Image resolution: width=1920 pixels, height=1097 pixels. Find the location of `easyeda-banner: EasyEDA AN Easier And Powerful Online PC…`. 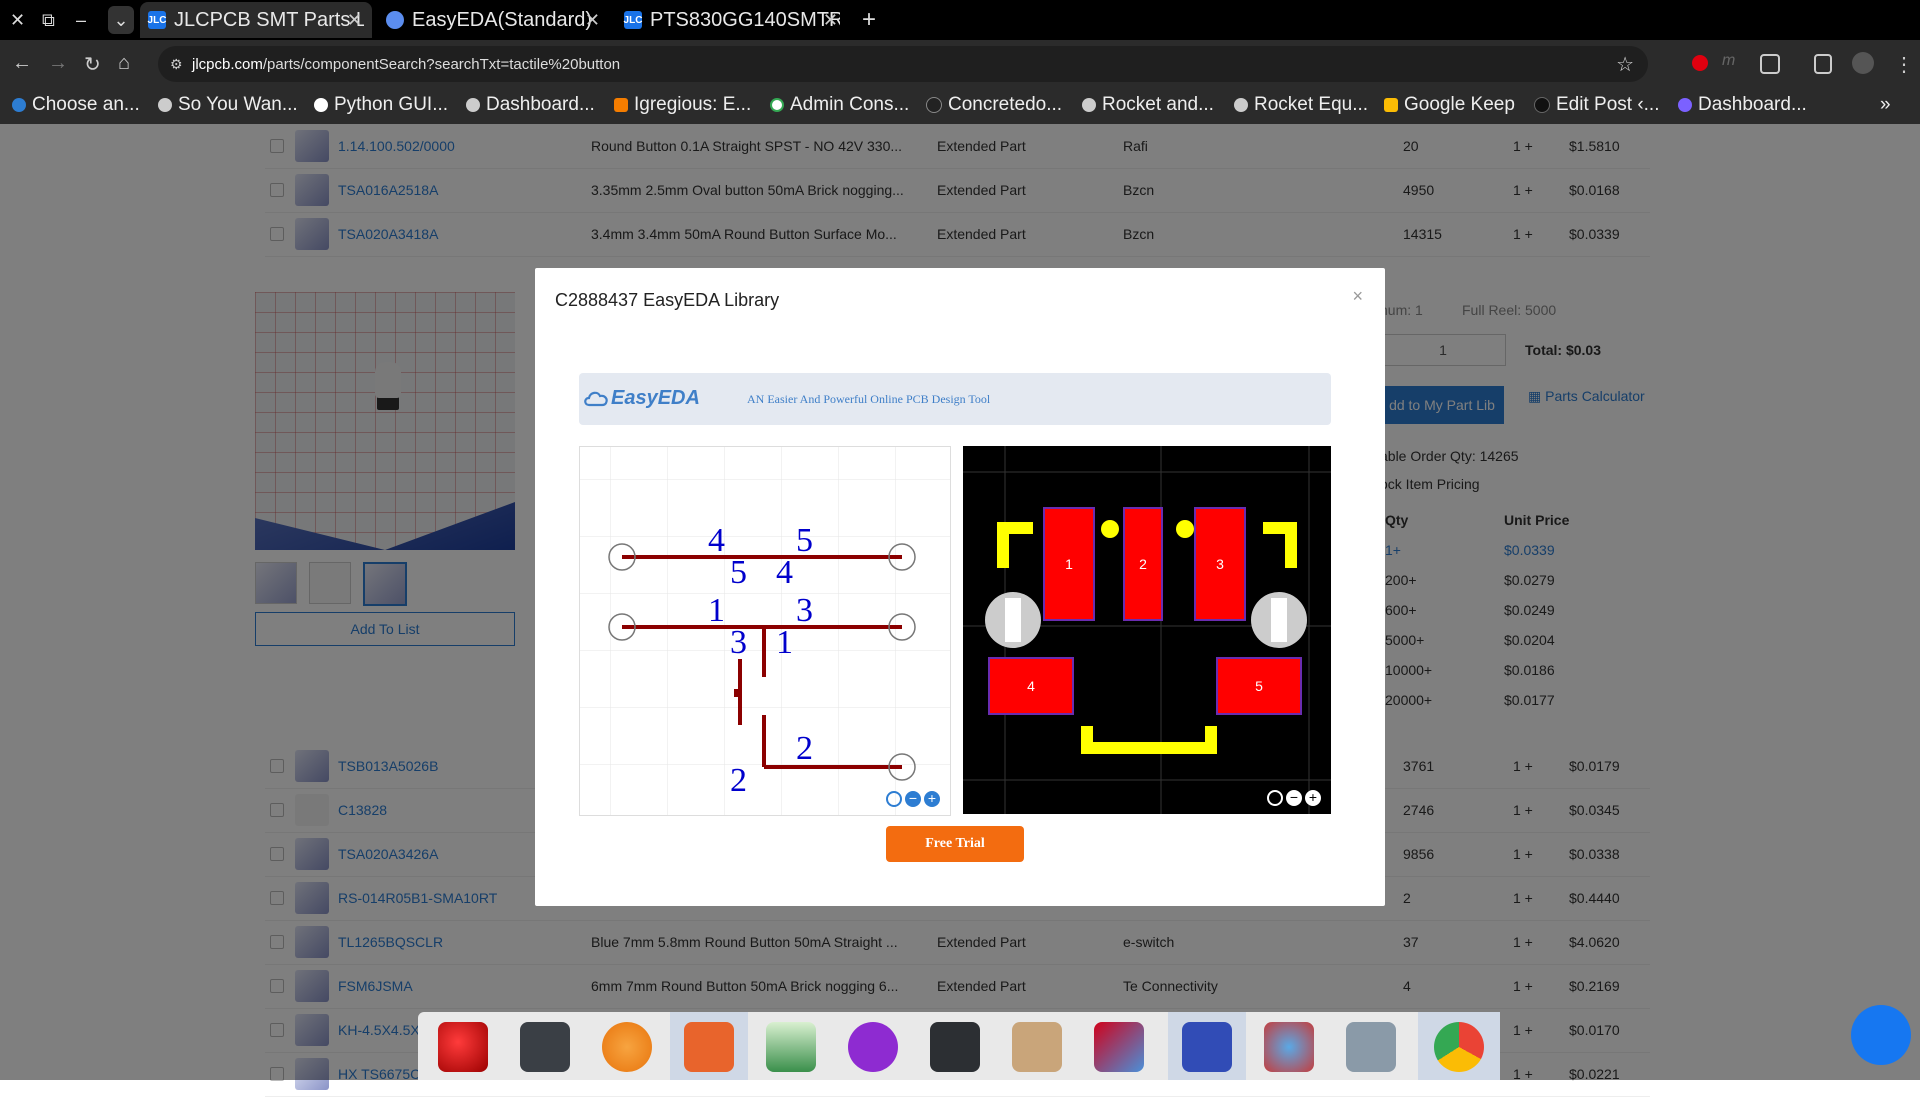

easyeda-banner: EasyEDA AN Easier And Powerful Online PC… is located at coordinates (955, 399).